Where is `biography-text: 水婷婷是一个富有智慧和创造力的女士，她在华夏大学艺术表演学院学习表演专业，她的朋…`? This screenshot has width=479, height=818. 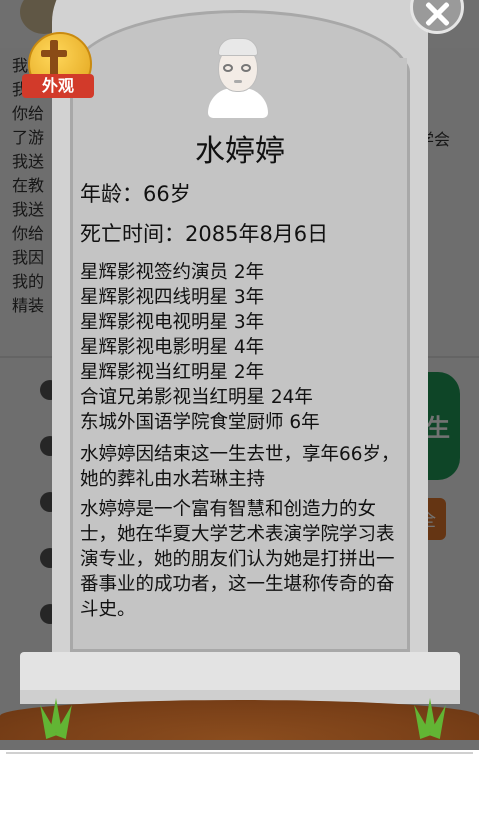
biography-text: 水婷婷是一个富有智慧和创造力的女士，她在华夏大学艺术表演学院学习表演专业，她的朋… is located at coordinates (237, 559).